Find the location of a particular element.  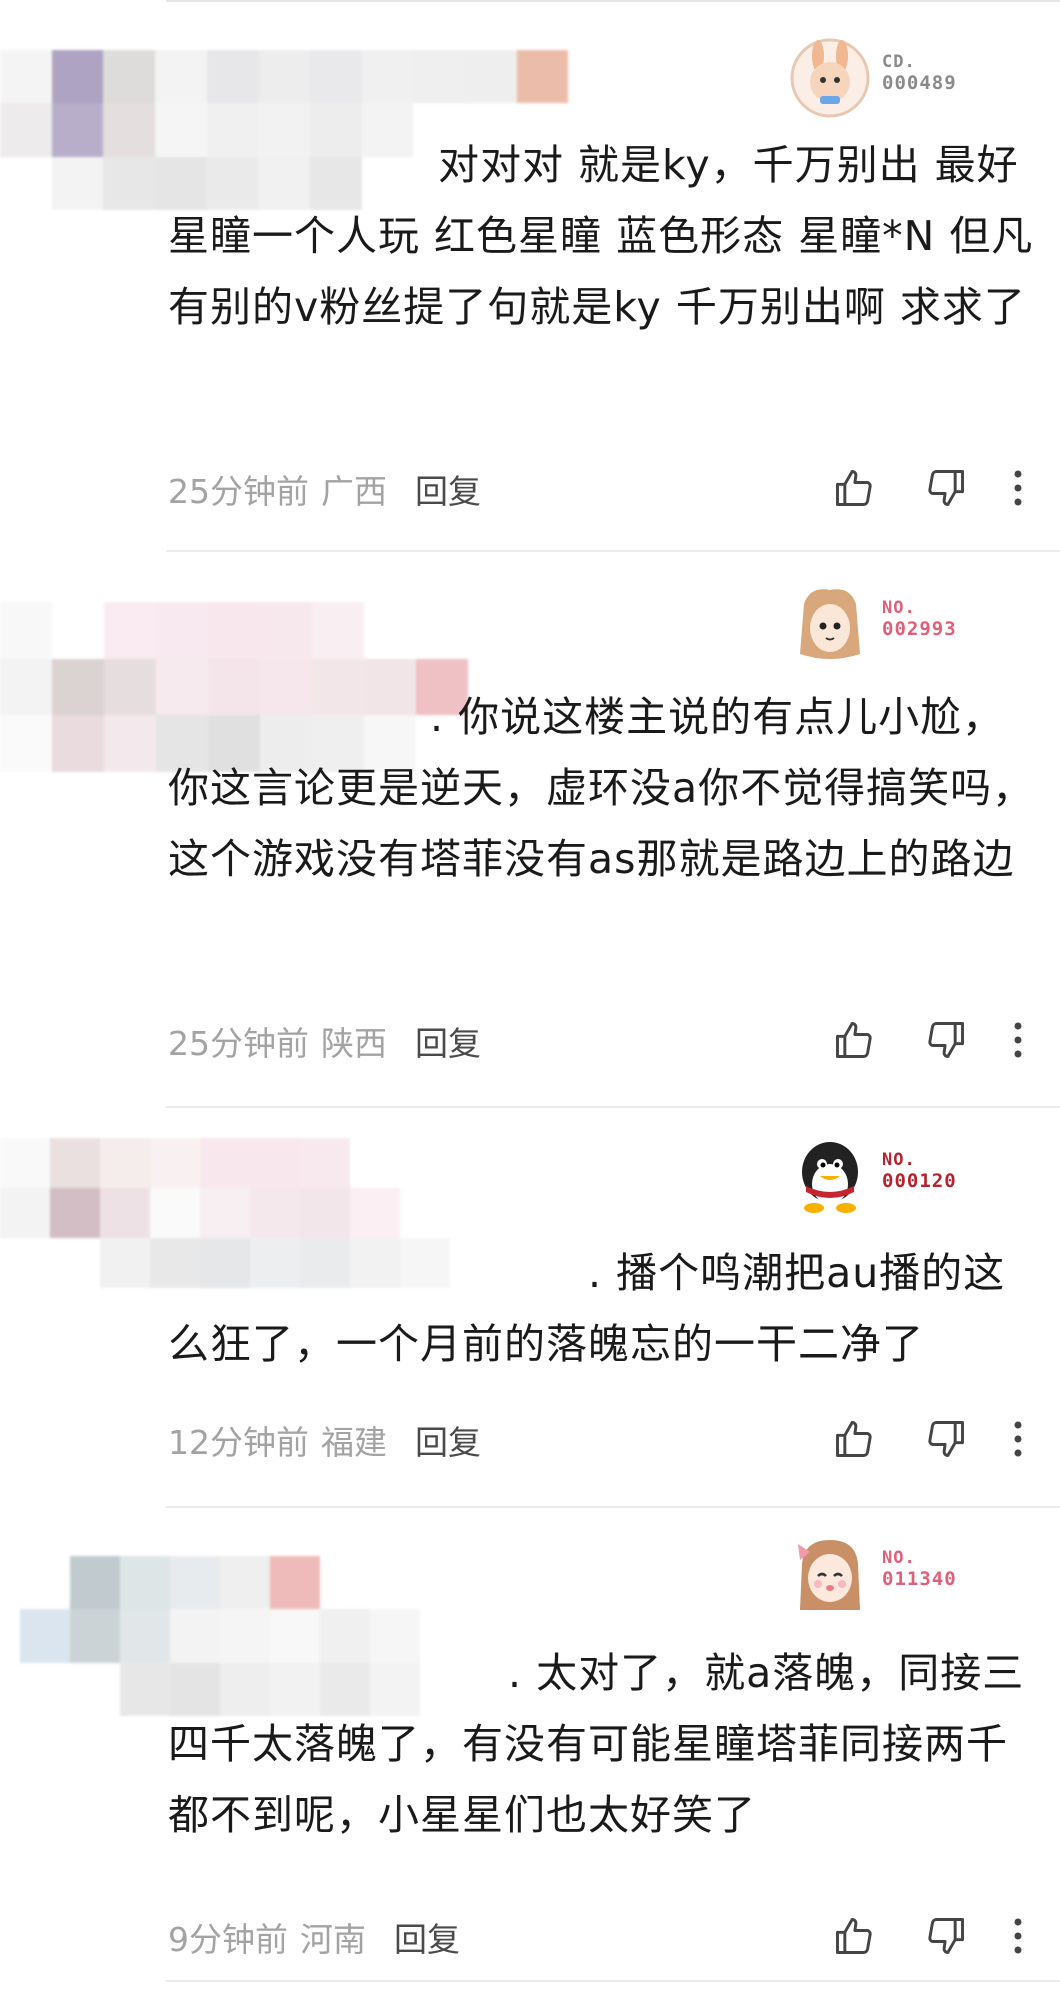

comment-location: 陕西 is located at coordinates (354, 1043).